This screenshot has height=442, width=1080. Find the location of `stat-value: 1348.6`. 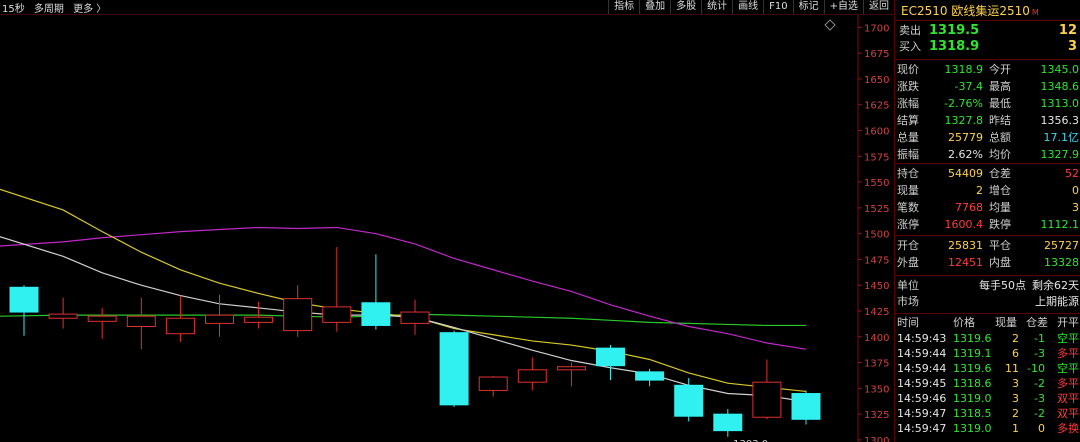

stat-value: 1348.6 is located at coordinates (1060, 86).